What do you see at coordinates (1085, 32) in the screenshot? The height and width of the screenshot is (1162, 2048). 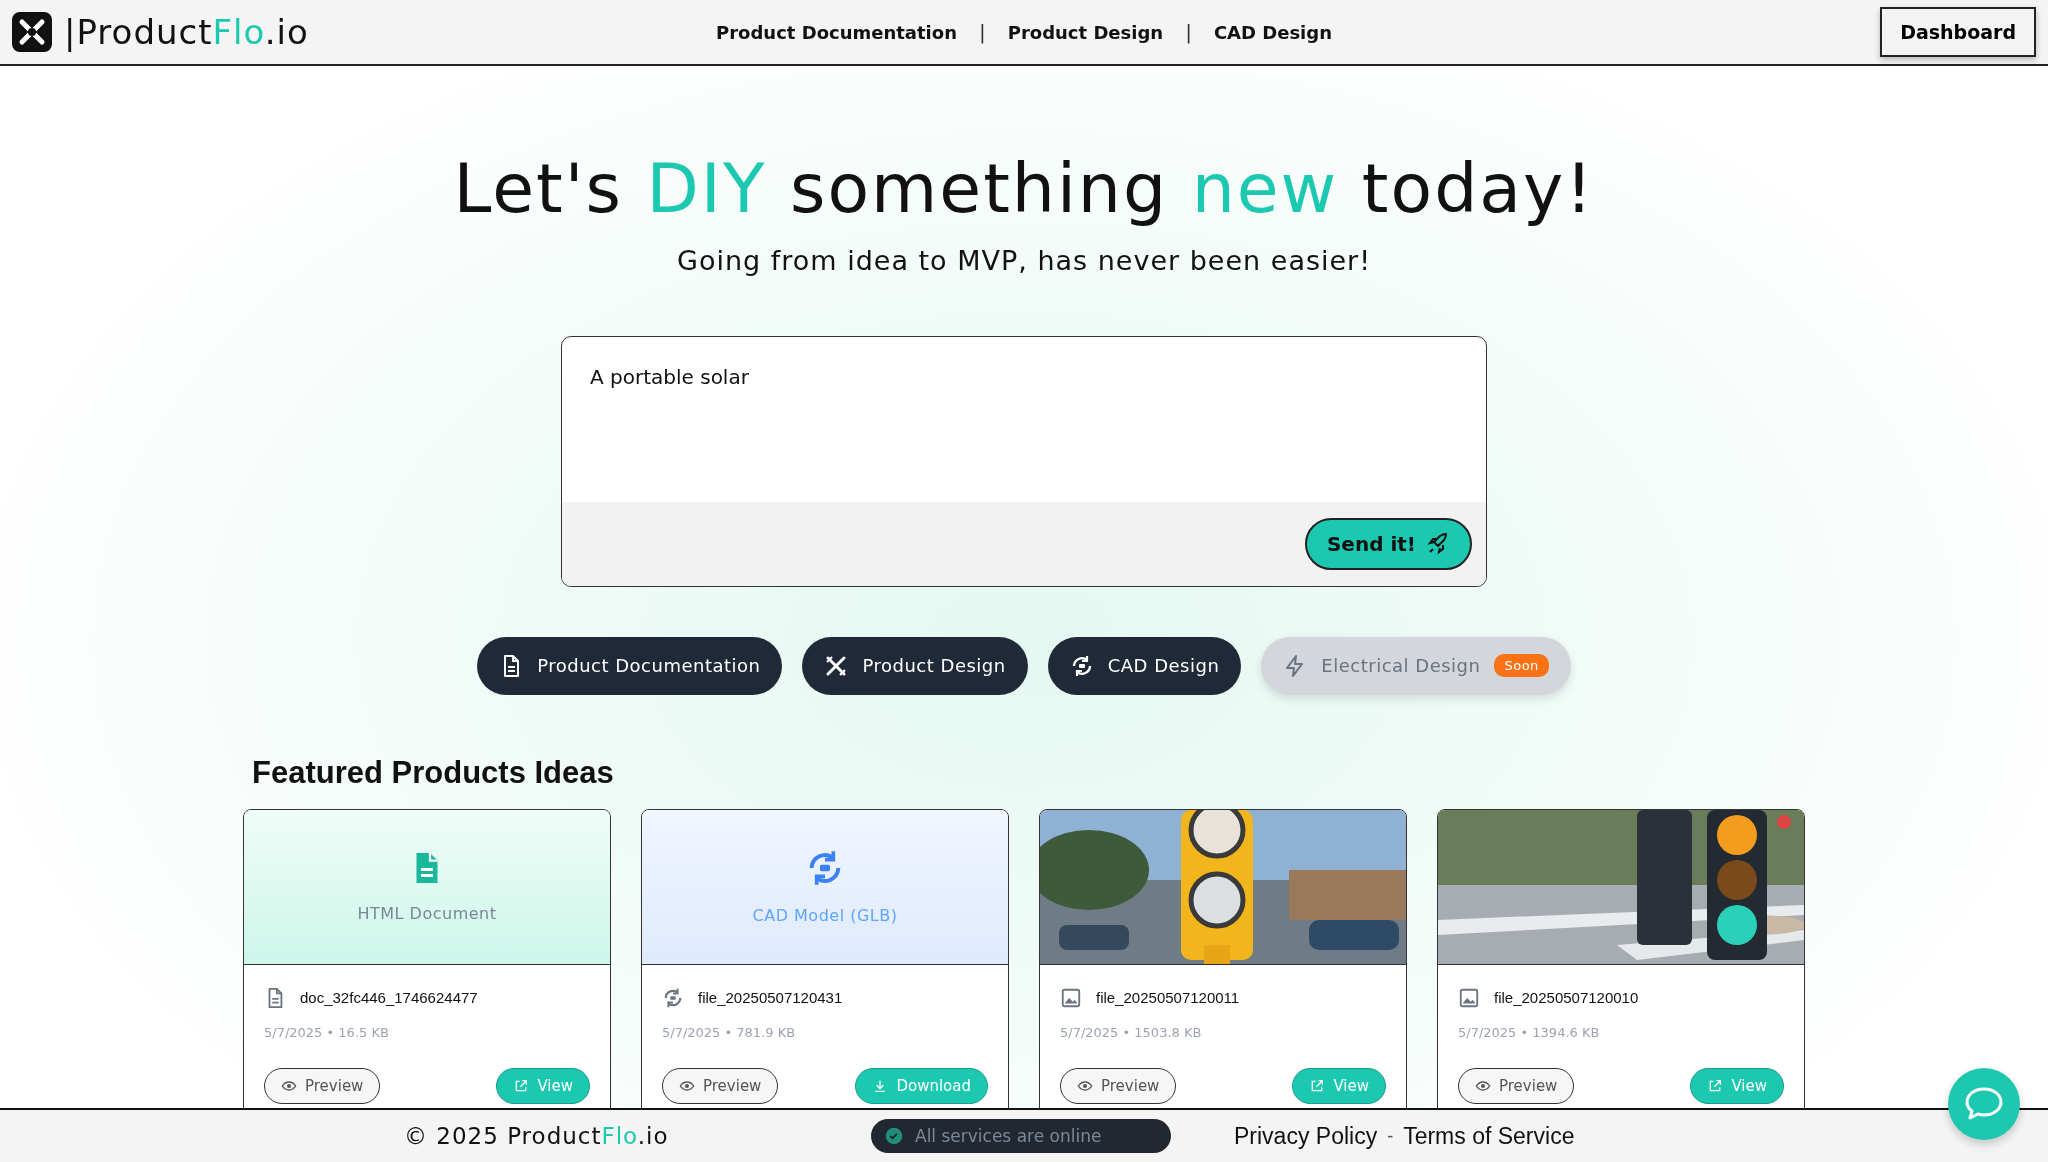 I see `nav-link: Product Design` at bounding box center [1085, 32].